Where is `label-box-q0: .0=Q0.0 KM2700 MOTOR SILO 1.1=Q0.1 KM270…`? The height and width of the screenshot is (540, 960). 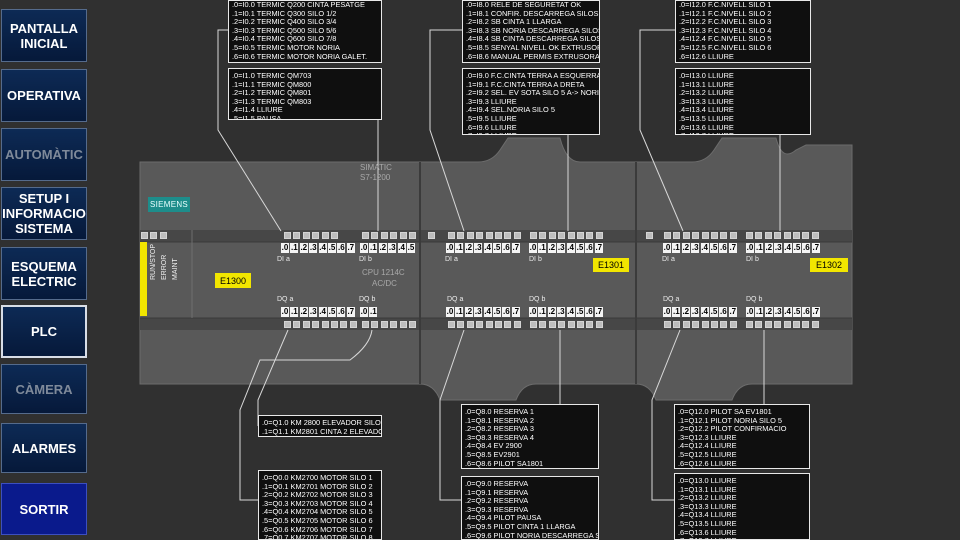
label-box-q0: .0=Q0.0 KM2700 MOTOR SILO 1.1=Q0.1 KM270… is located at coordinates (320, 505).